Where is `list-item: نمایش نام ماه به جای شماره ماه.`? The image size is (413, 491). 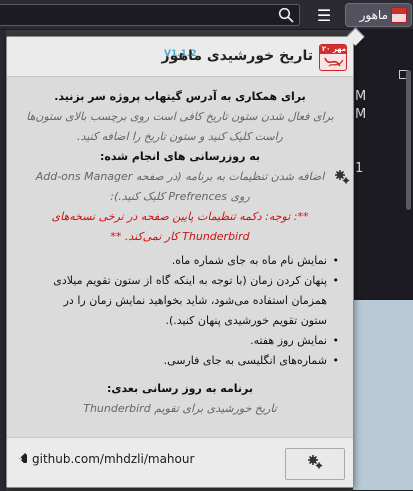 list-item: نمایش نام ماه به جای شماره ماه. is located at coordinates (177, 261).